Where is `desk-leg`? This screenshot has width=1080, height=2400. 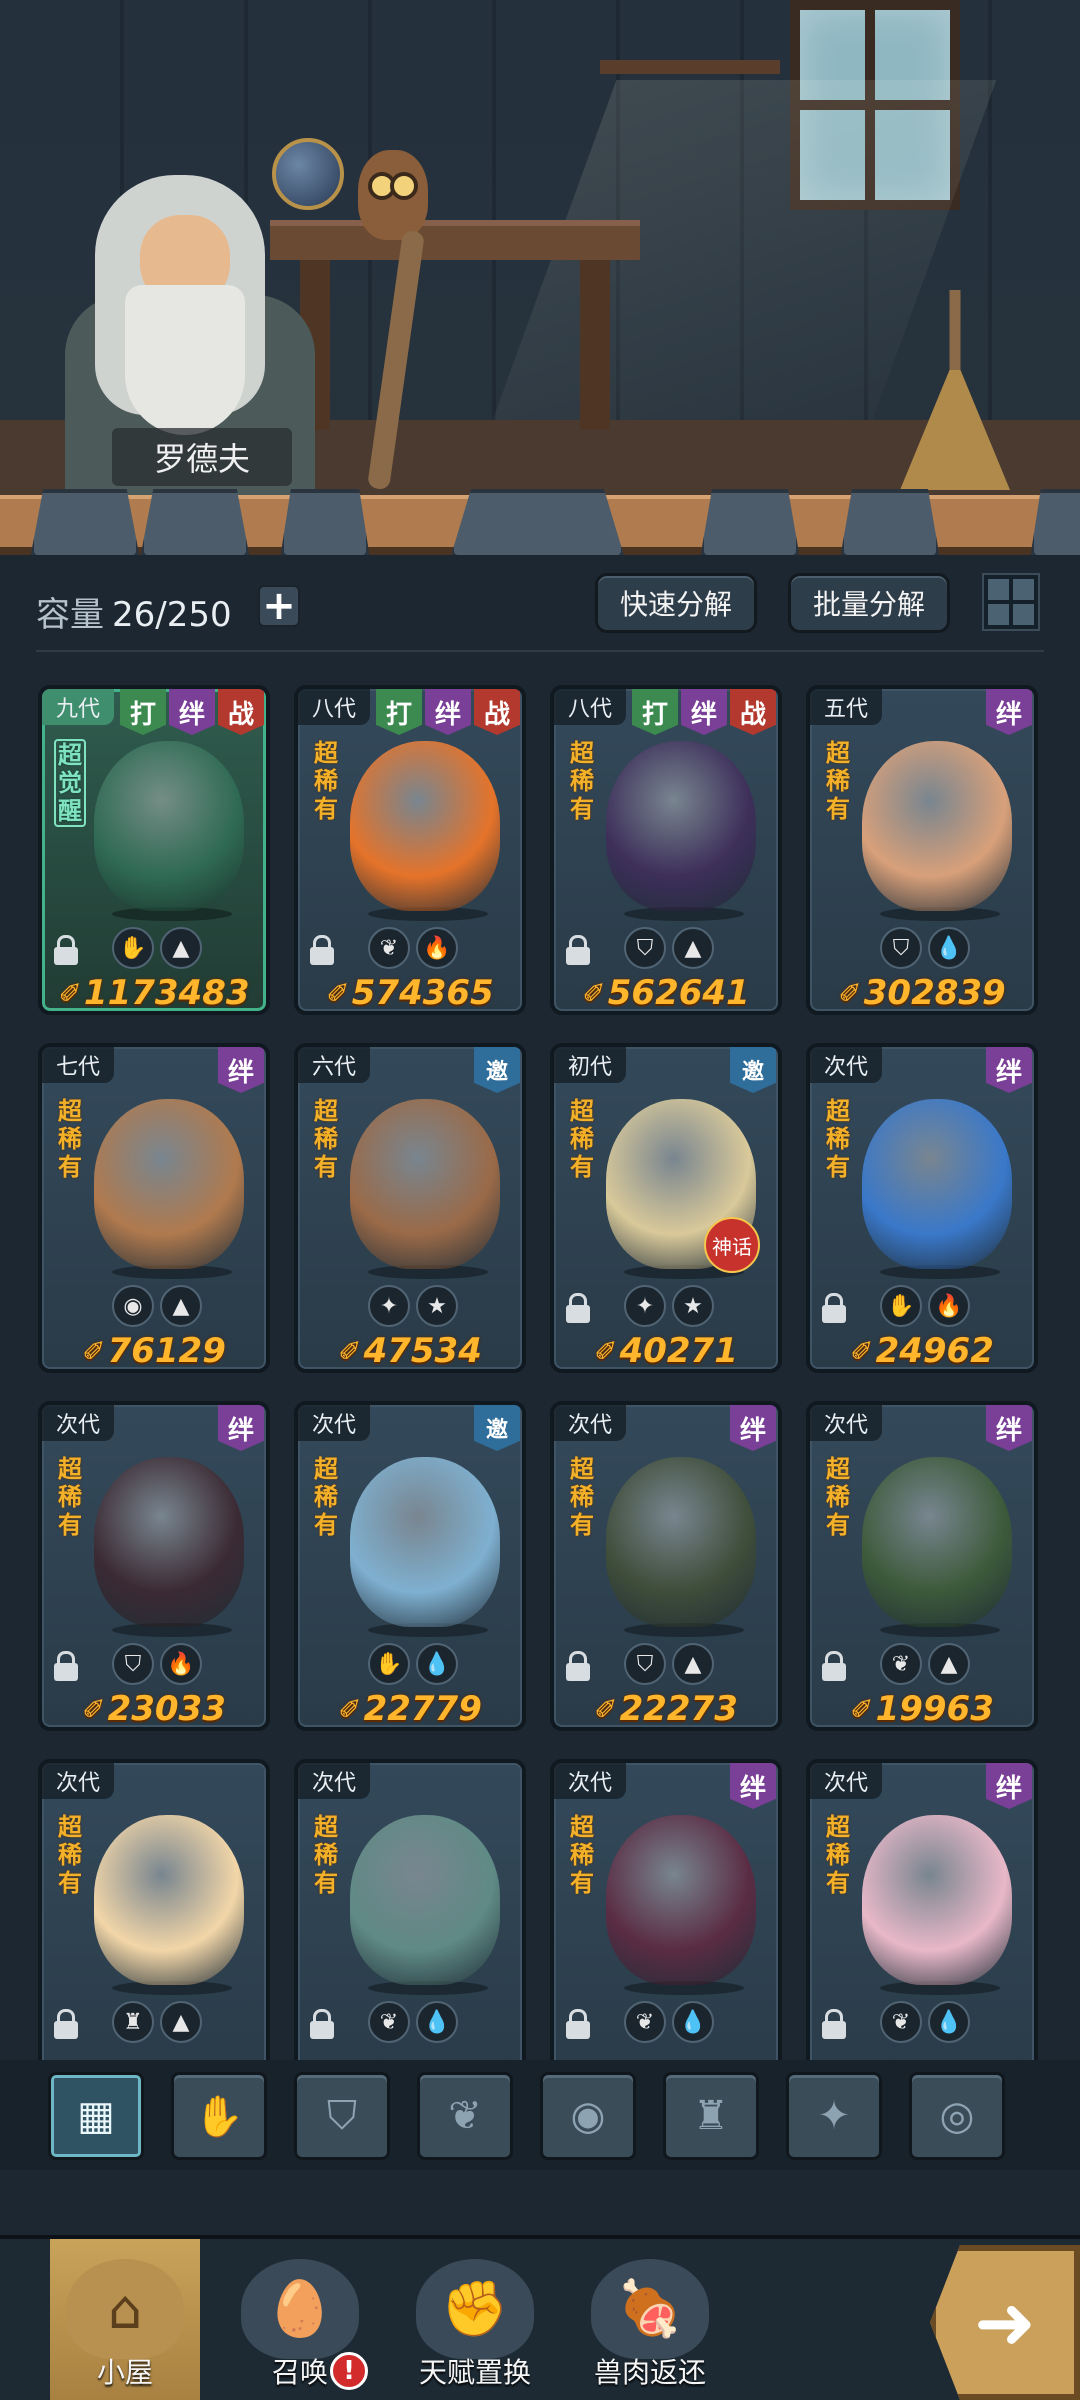
desk-leg is located at coordinates (595, 345).